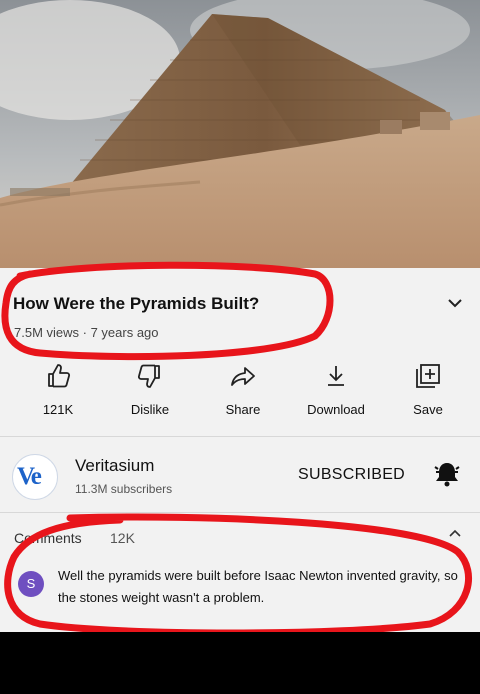 The height and width of the screenshot is (694, 480). Describe the element at coordinates (31, 584) in the screenshot. I see `commenter-avatar: S` at that location.